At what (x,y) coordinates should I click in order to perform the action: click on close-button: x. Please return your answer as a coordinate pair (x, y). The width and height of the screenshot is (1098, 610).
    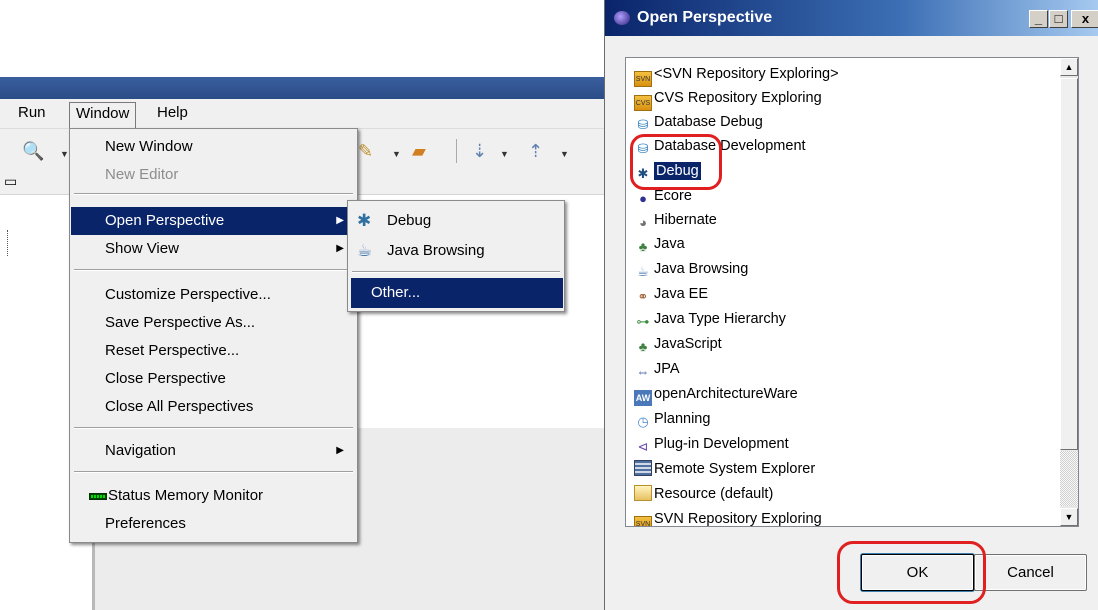
    Looking at the image, I should click on (1084, 19).